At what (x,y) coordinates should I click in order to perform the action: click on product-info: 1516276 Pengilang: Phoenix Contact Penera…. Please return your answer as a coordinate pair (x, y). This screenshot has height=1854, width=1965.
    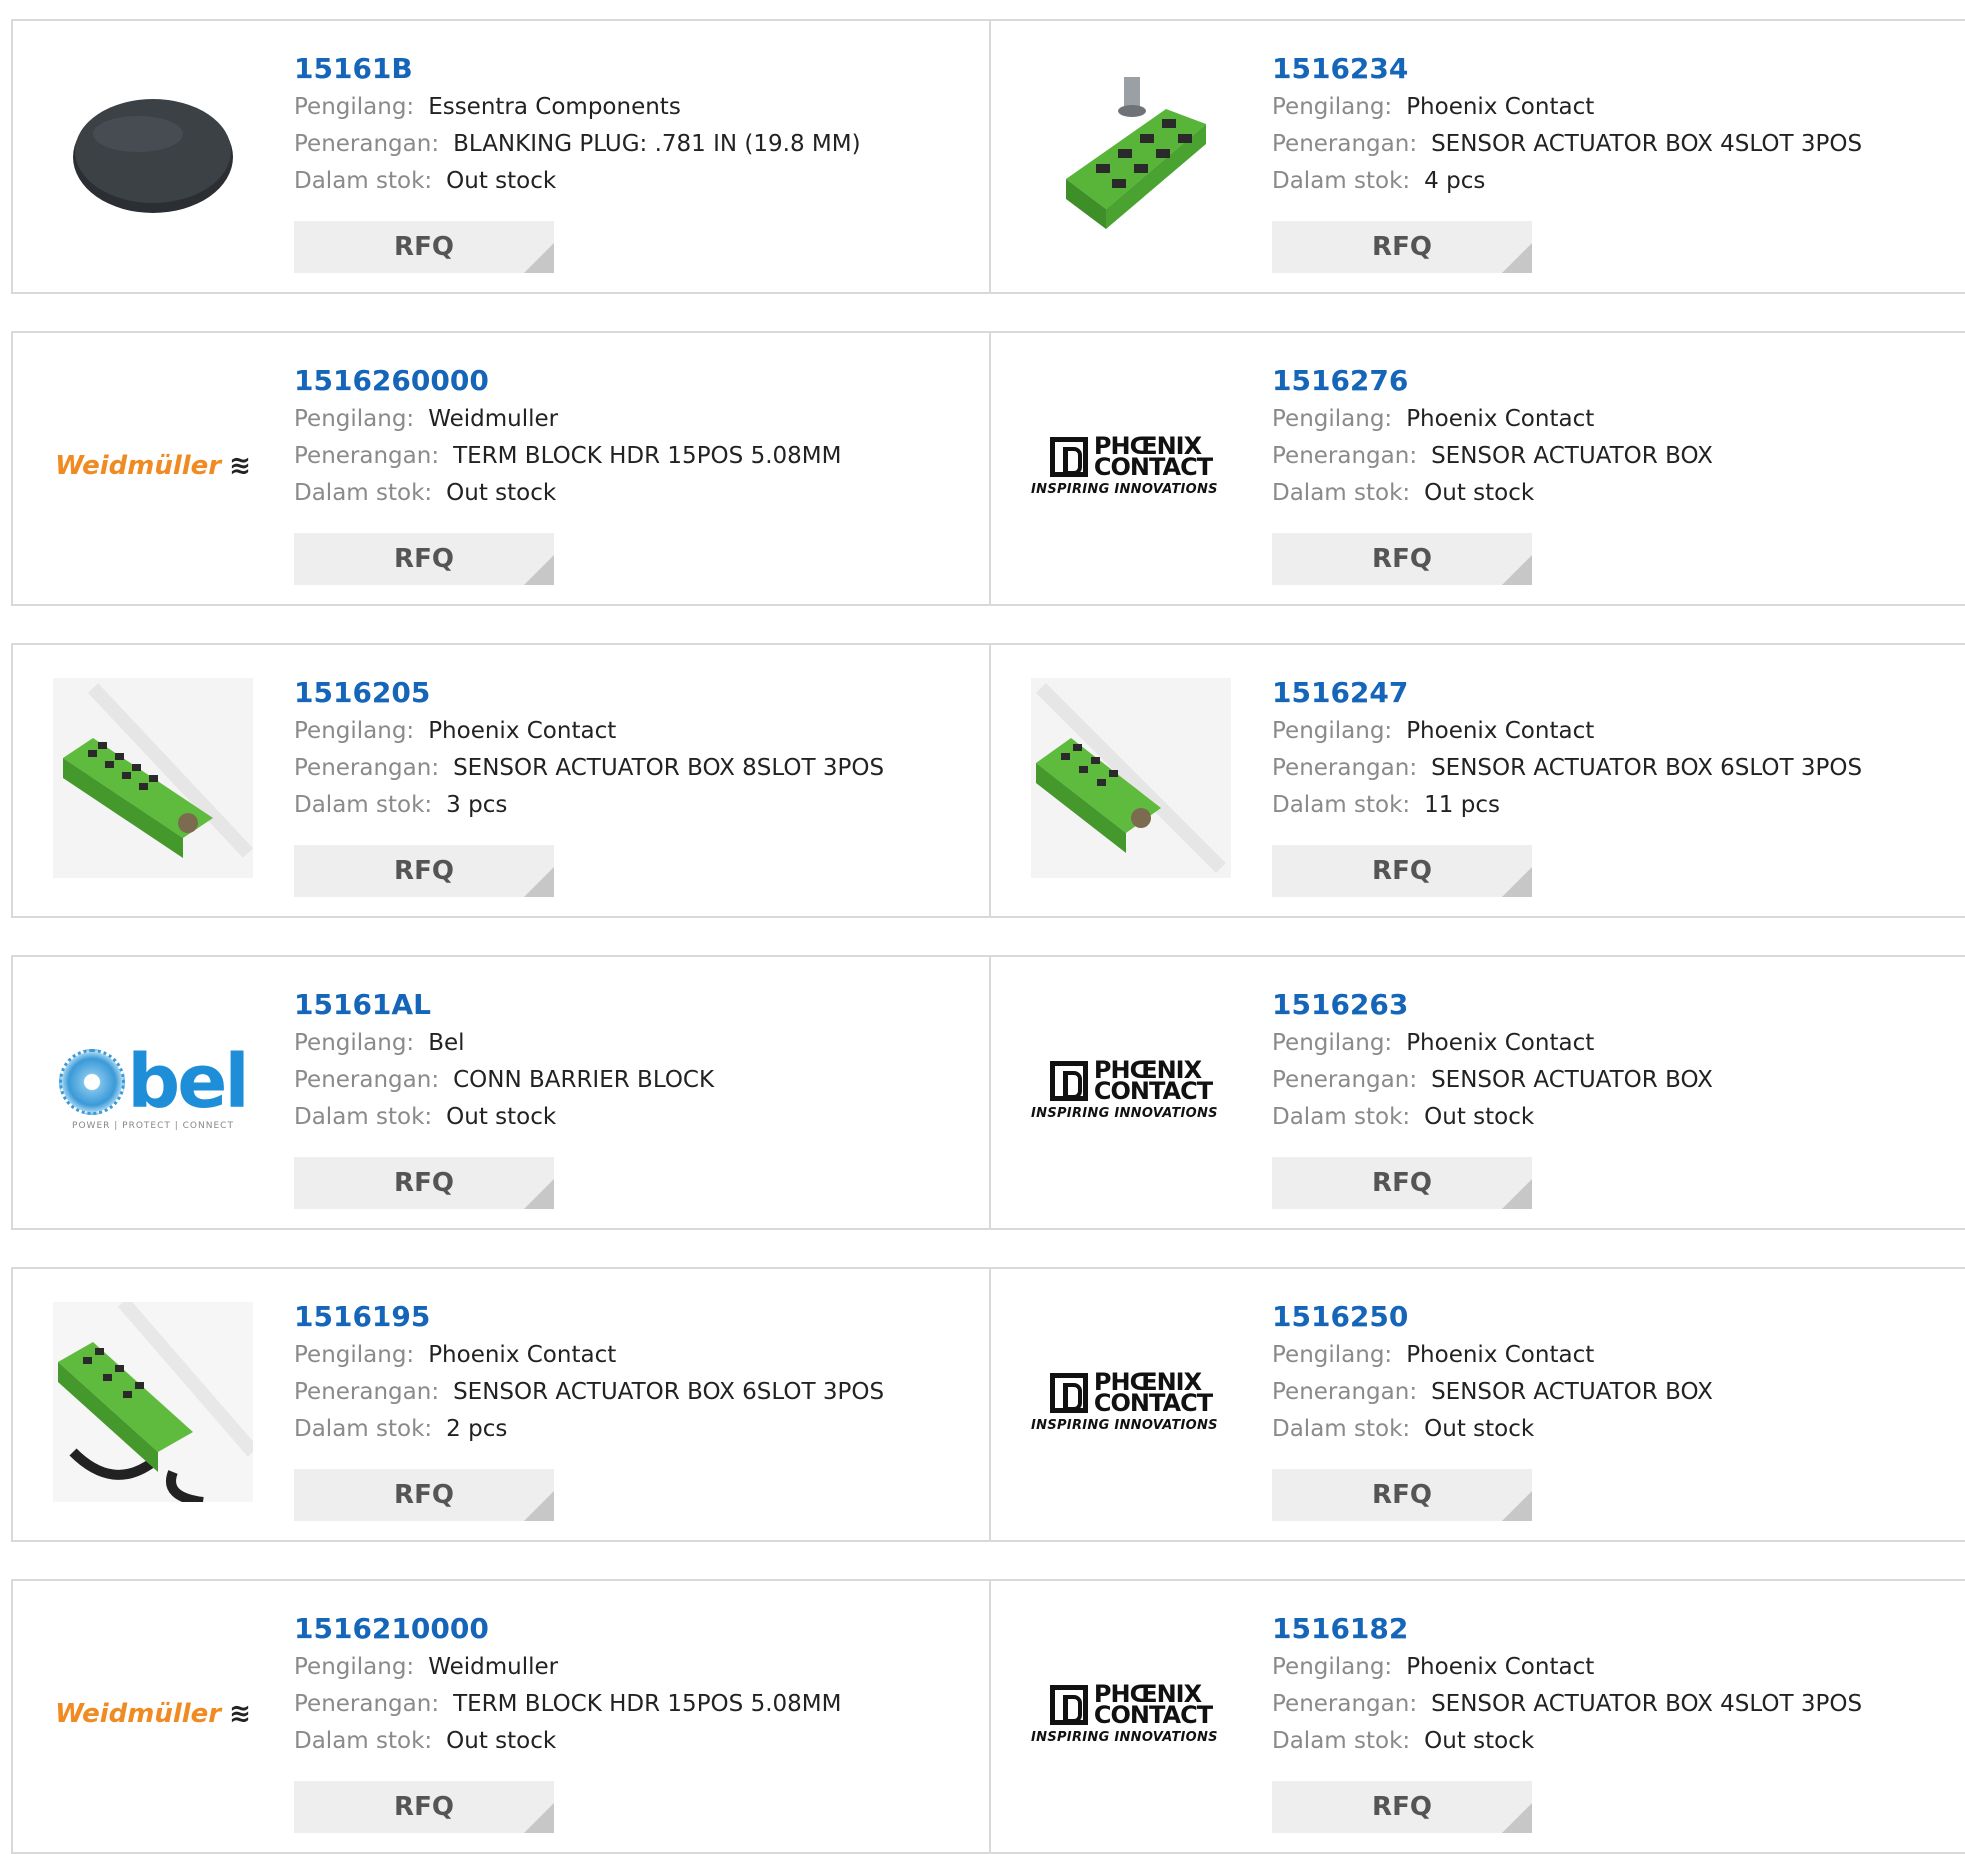
    Looking at the image, I should click on (1492, 436).